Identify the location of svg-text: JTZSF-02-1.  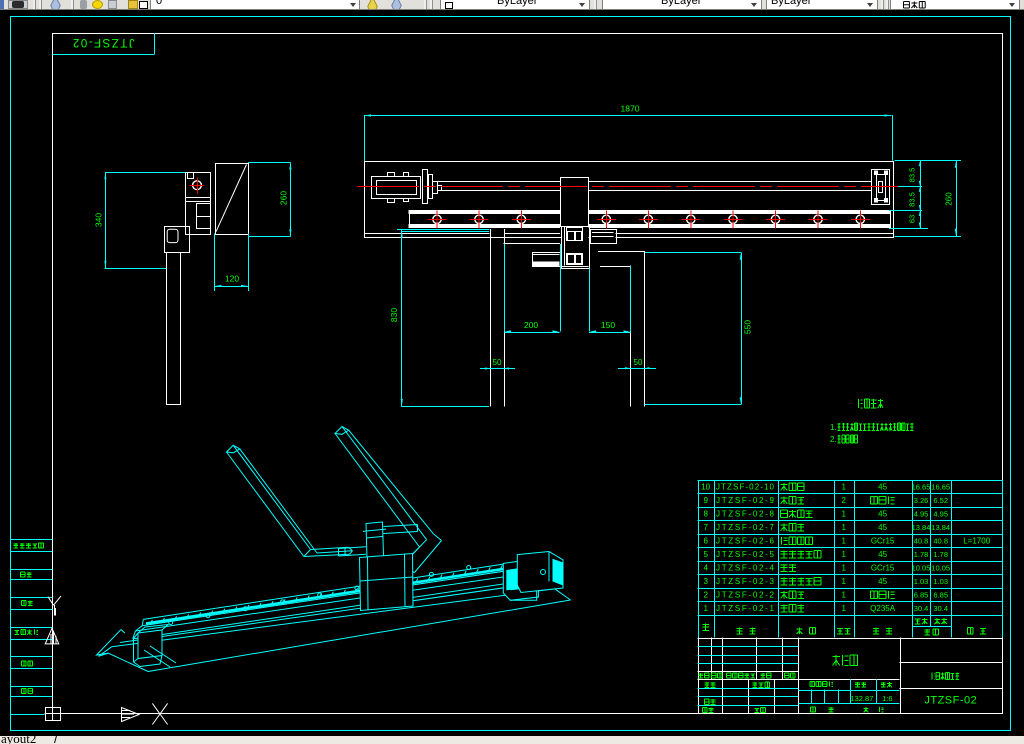
(745, 608).